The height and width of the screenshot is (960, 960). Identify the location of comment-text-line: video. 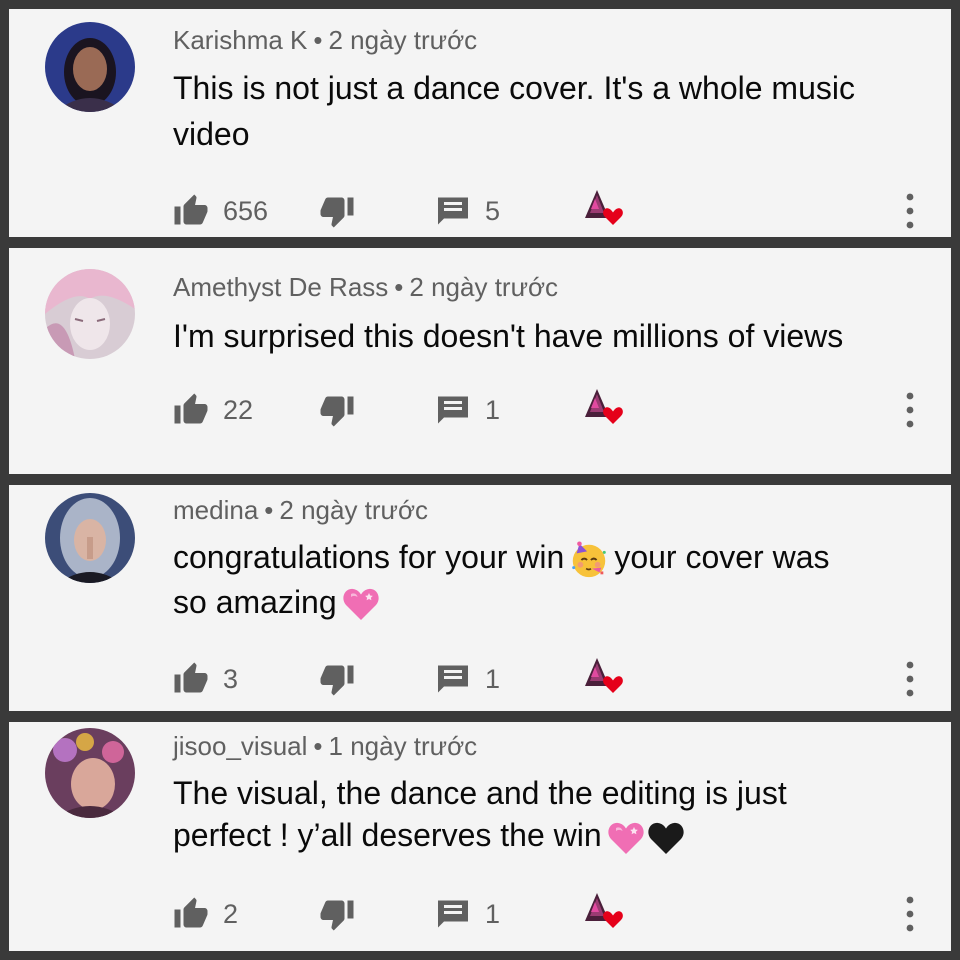
(211, 134).